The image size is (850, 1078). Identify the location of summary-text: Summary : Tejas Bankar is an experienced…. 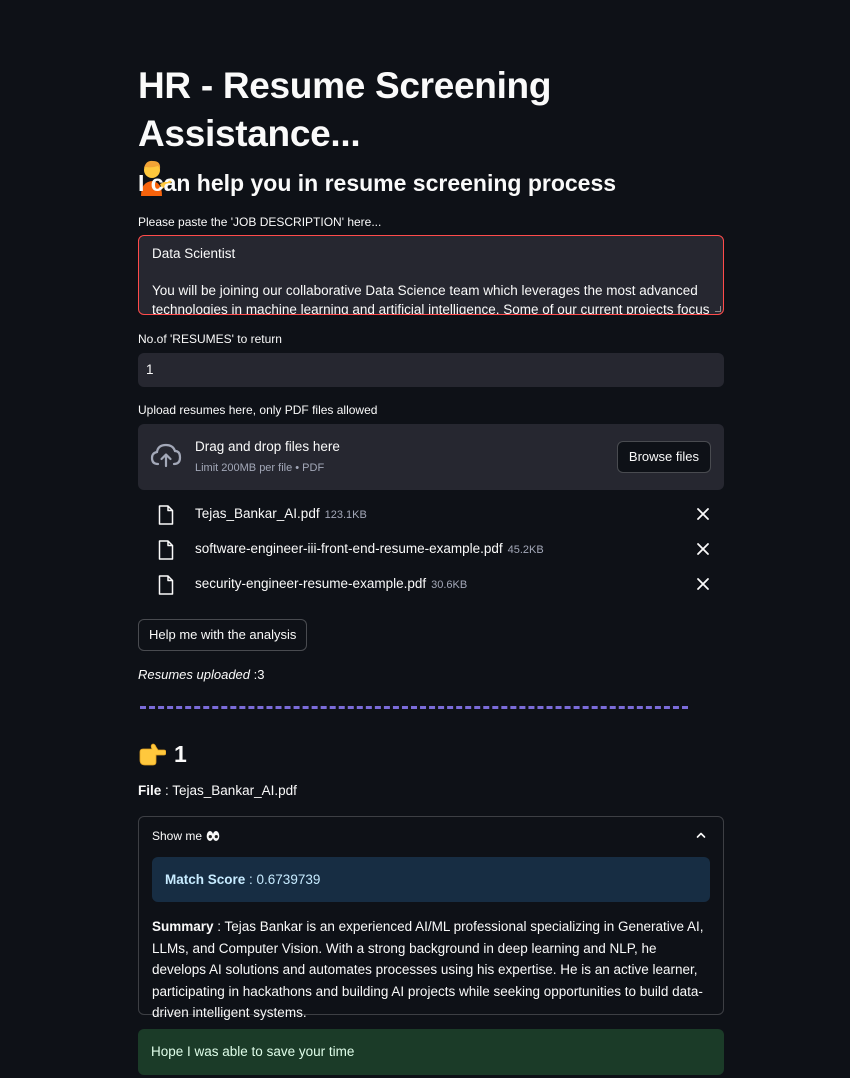
(432, 970).